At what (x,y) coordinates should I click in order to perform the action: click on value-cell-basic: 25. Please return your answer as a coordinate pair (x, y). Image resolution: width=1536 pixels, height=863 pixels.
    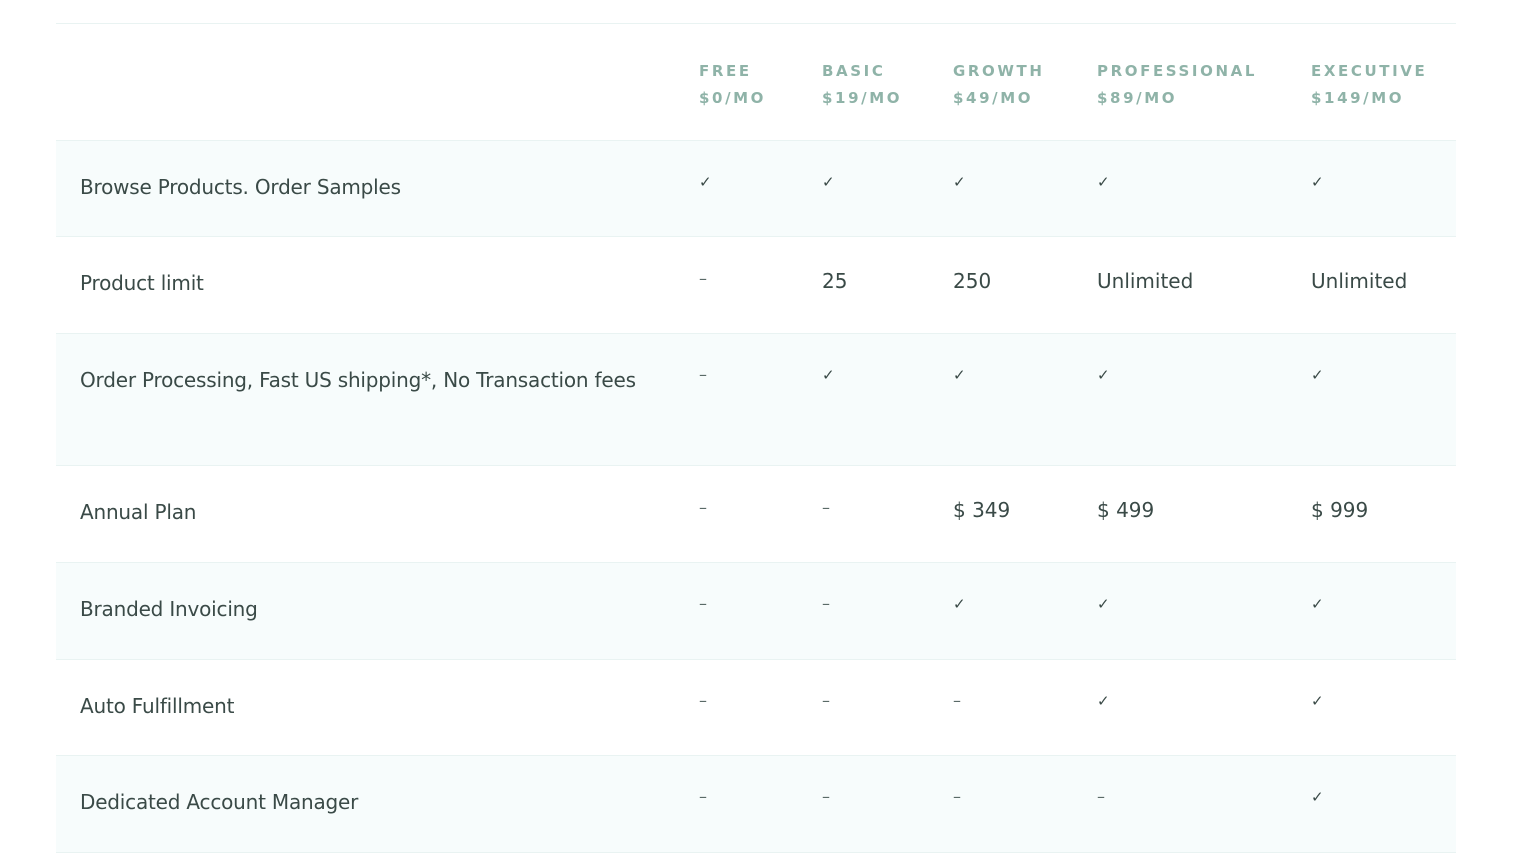
    Looking at the image, I should click on (835, 281).